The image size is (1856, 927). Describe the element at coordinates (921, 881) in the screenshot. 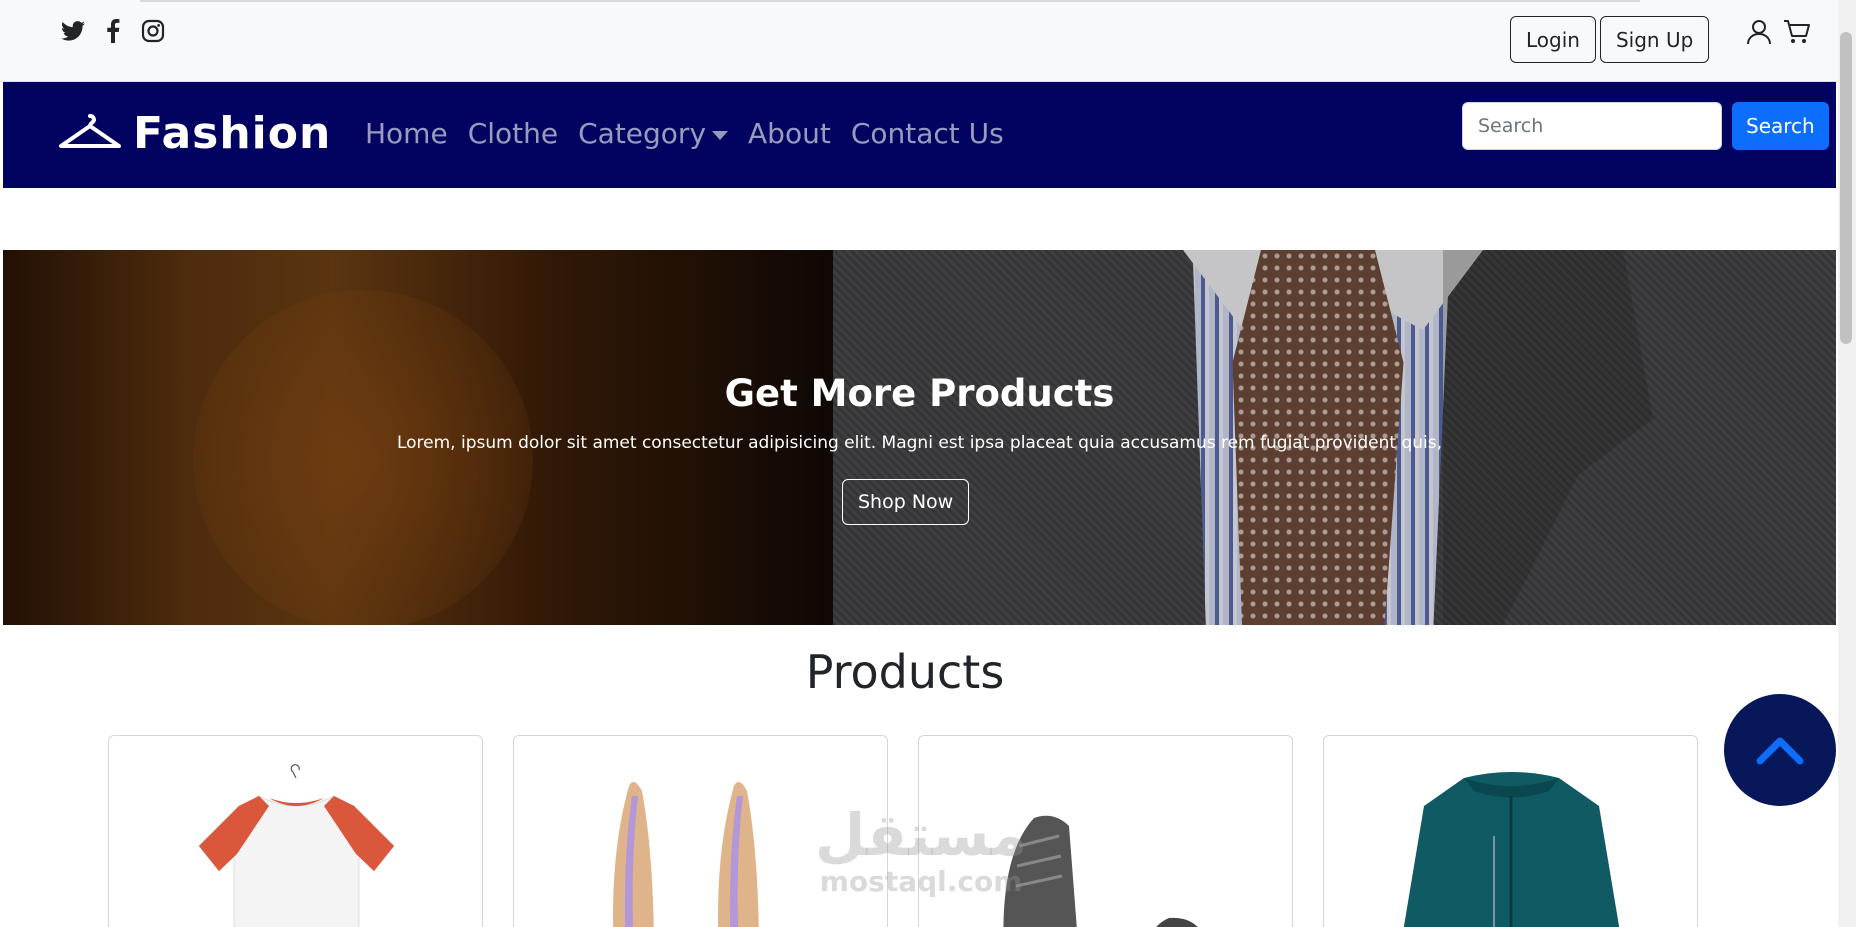

I see `watermark-latin: mostaql.com` at that location.